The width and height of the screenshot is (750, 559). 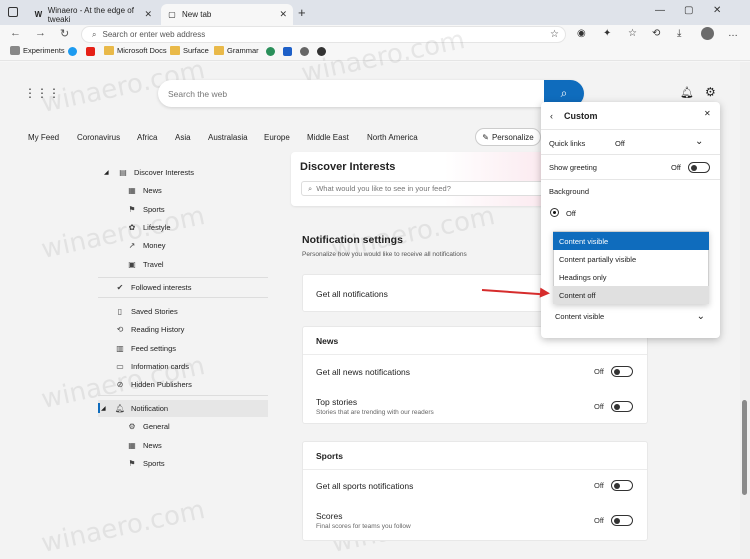 What do you see at coordinates (132, 190) in the screenshot?
I see `news-icon: ▦` at bounding box center [132, 190].